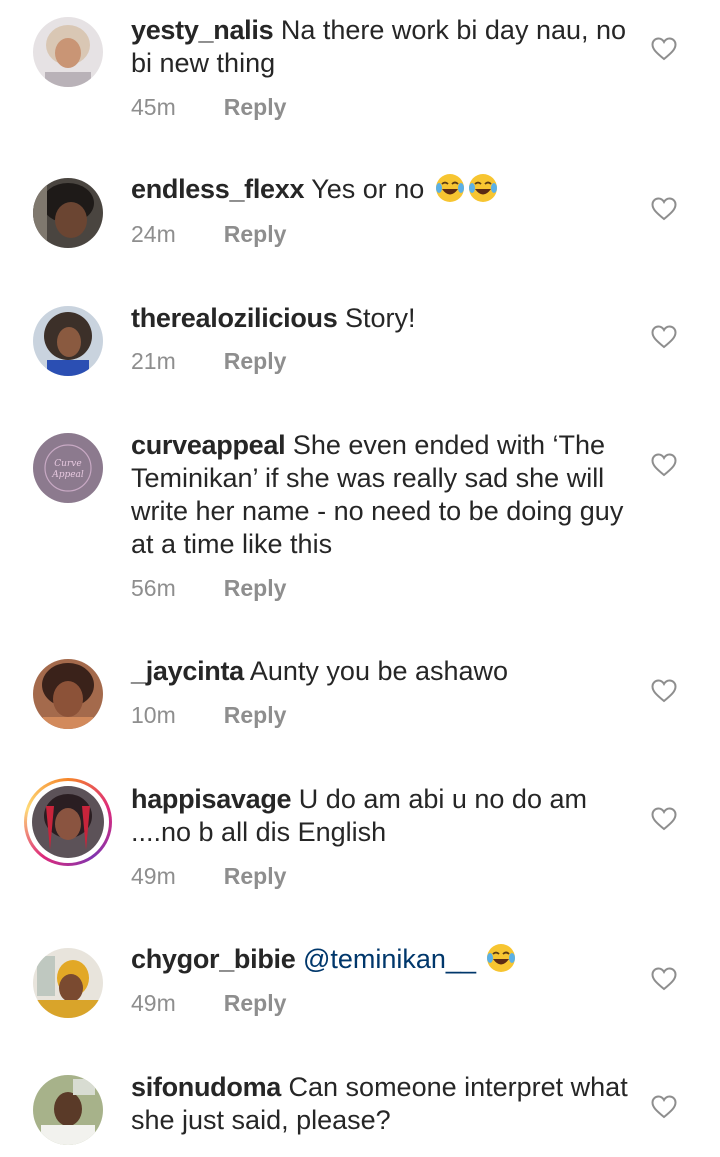  I want to click on comment-username: chygor_bibie, so click(213, 959).